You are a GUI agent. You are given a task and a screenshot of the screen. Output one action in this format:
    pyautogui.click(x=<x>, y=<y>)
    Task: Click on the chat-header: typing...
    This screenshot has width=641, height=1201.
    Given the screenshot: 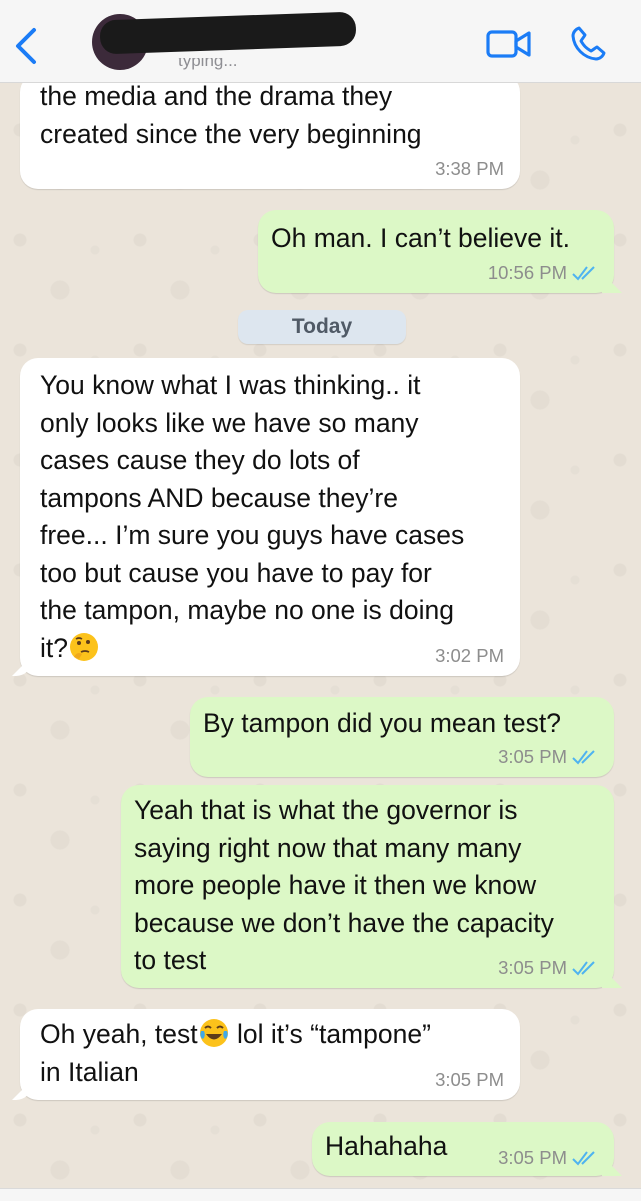 What is the action you would take?
    pyautogui.click(x=320, y=41)
    